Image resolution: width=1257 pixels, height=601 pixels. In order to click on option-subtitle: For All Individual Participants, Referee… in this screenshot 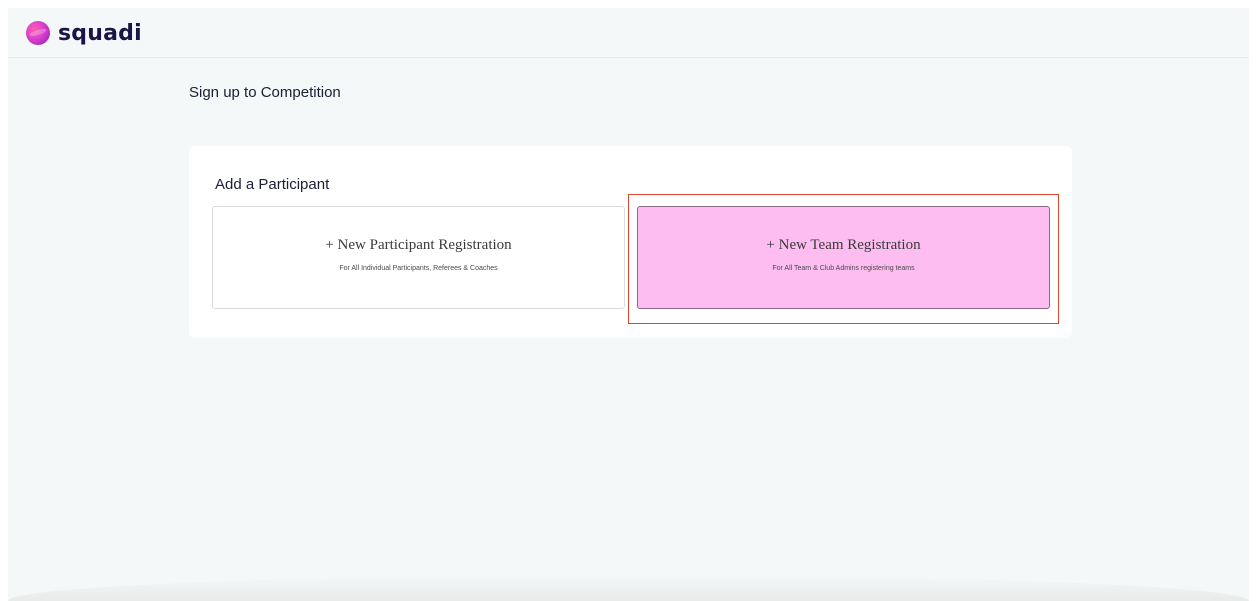, I will do `click(418, 268)`.